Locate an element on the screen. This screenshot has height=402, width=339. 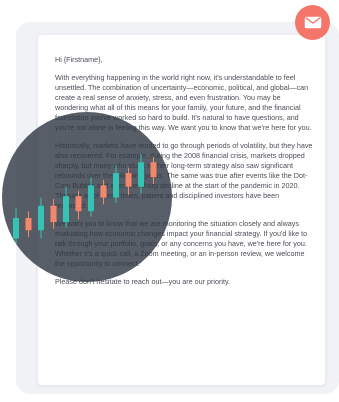
letter-greeting: Hi {Firstname}, is located at coordinates (79, 59).